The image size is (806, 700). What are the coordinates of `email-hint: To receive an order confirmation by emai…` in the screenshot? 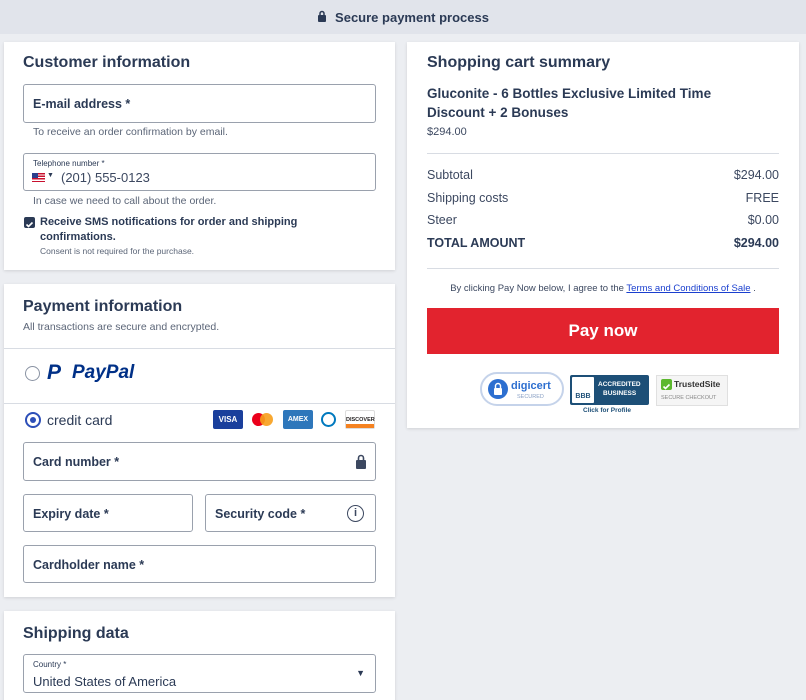 It's located at (130, 132).